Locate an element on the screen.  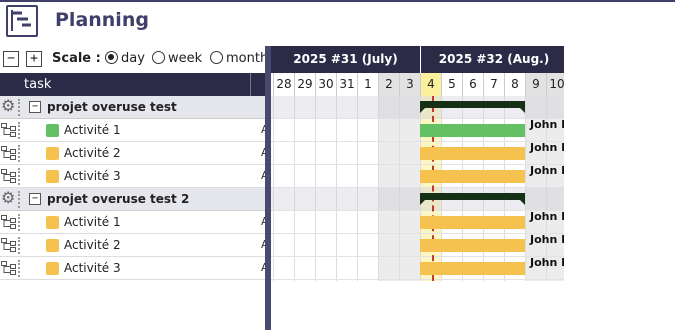
project-row: ⚙ − projet overuse test is located at coordinates (132, 107).